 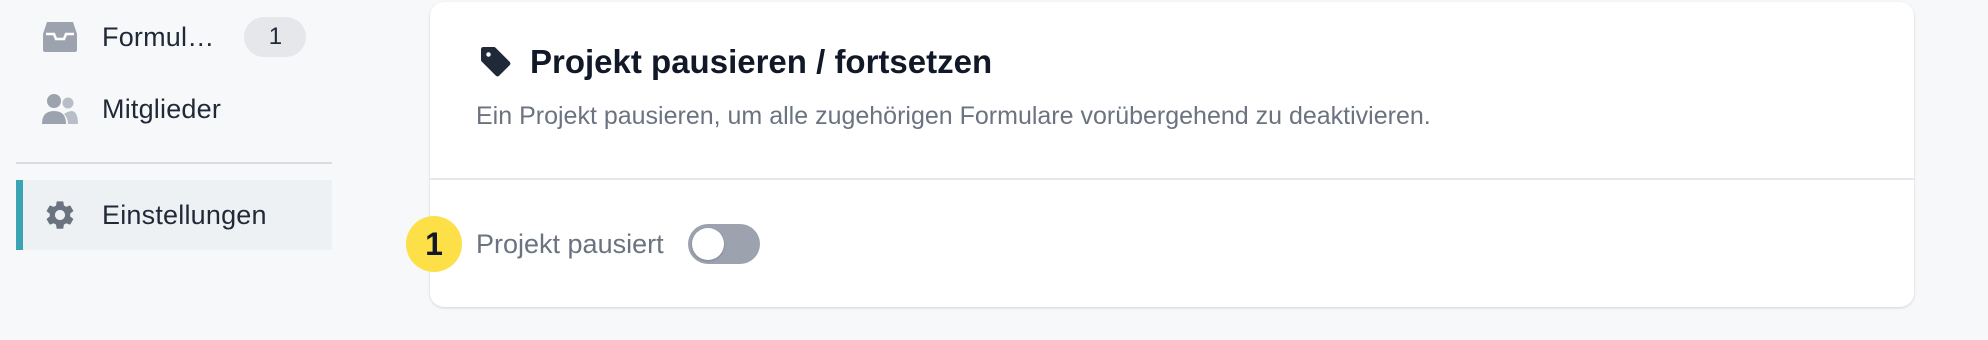 I want to click on card-title: Projekt pausieren / fortsetzen, so click(x=761, y=61).